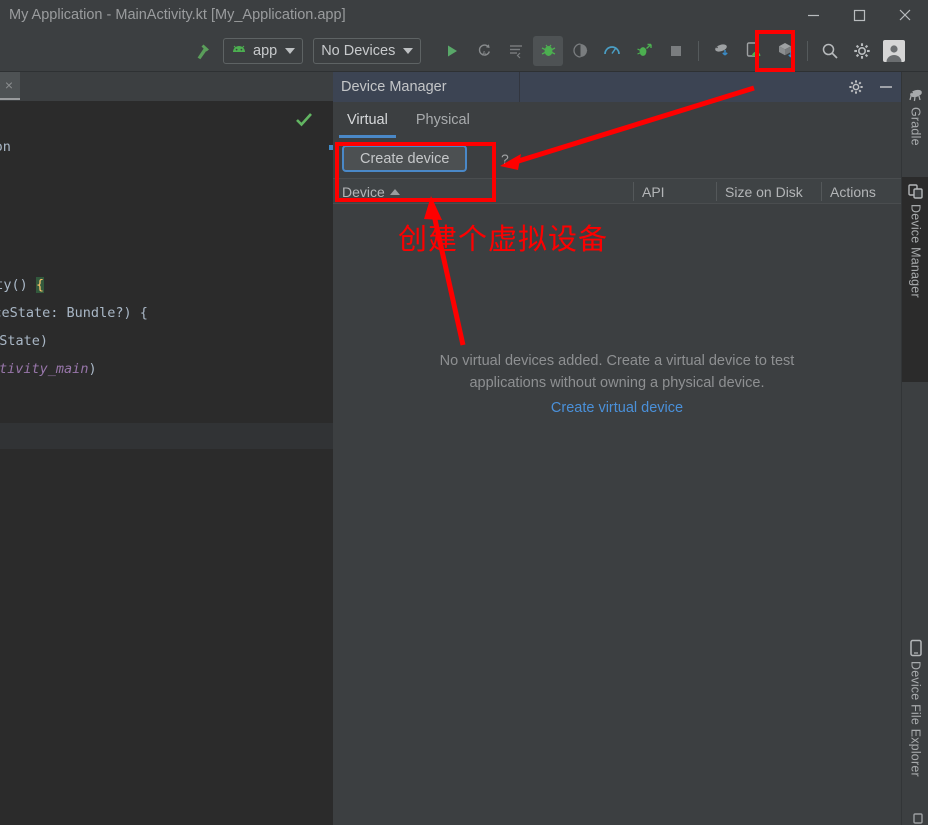 The width and height of the screenshot is (928, 825). Describe the element at coordinates (24, 341) in the screenshot. I see `code-line: edInstanceState)` at that location.